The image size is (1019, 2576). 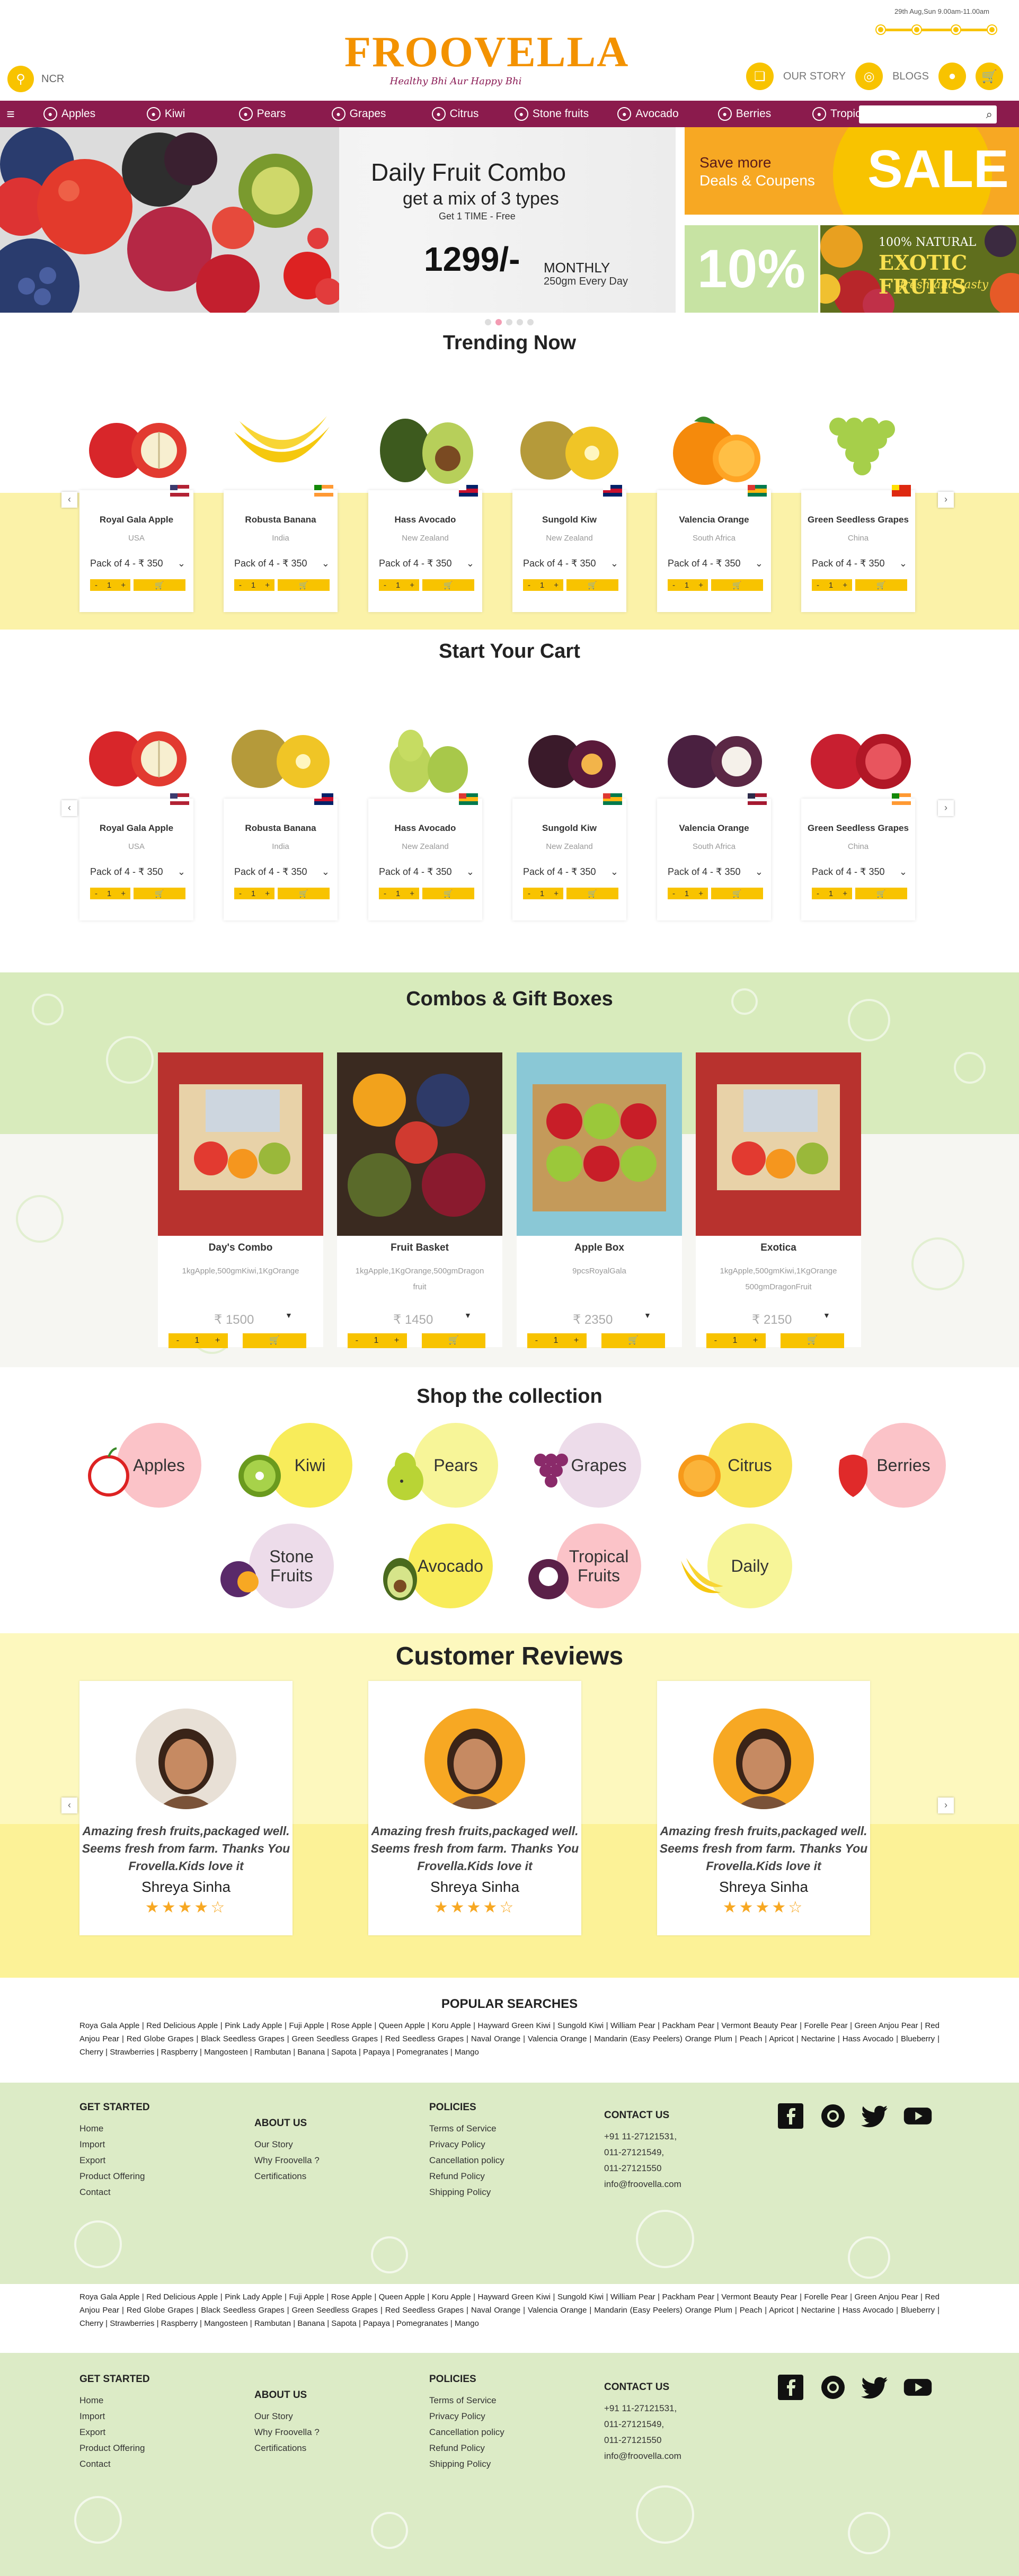 What do you see at coordinates (917, 2116) in the screenshot?
I see `youtube-icon` at bounding box center [917, 2116].